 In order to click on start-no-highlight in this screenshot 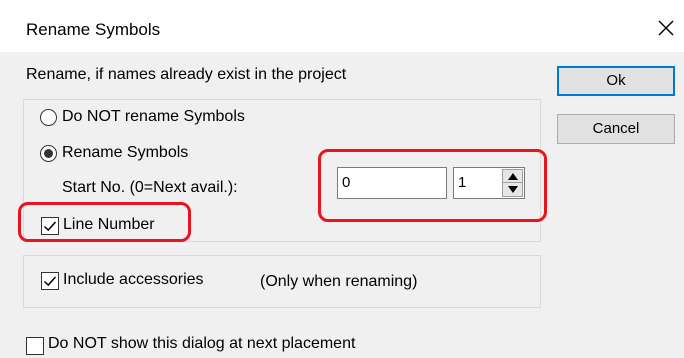, I will do `click(432, 185)`.